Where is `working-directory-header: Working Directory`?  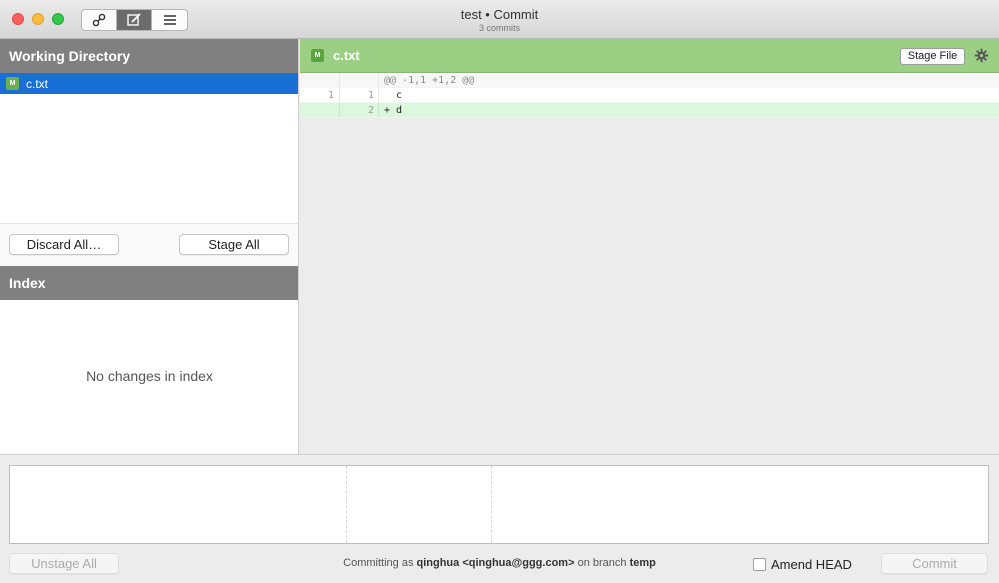
working-directory-header: Working Directory is located at coordinates (149, 56).